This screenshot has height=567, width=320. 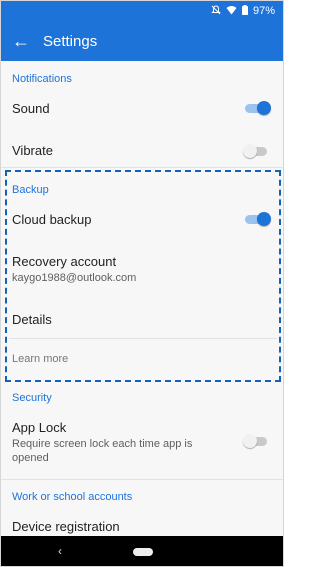 What do you see at coordinates (74, 278) in the screenshot?
I see `recovery-account-email: kaygo1988@outlook.com` at bounding box center [74, 278].